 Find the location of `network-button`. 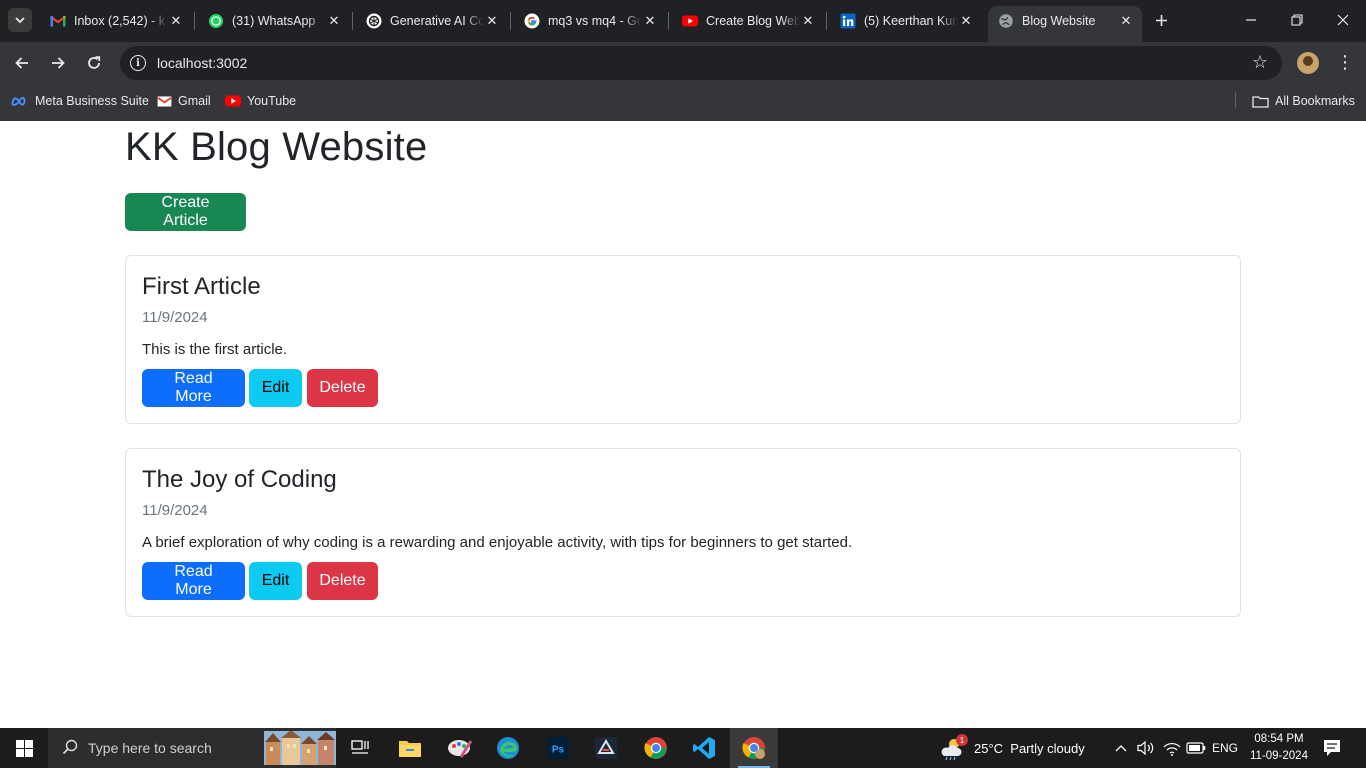

network-button is located at coordinates (1172, 748).